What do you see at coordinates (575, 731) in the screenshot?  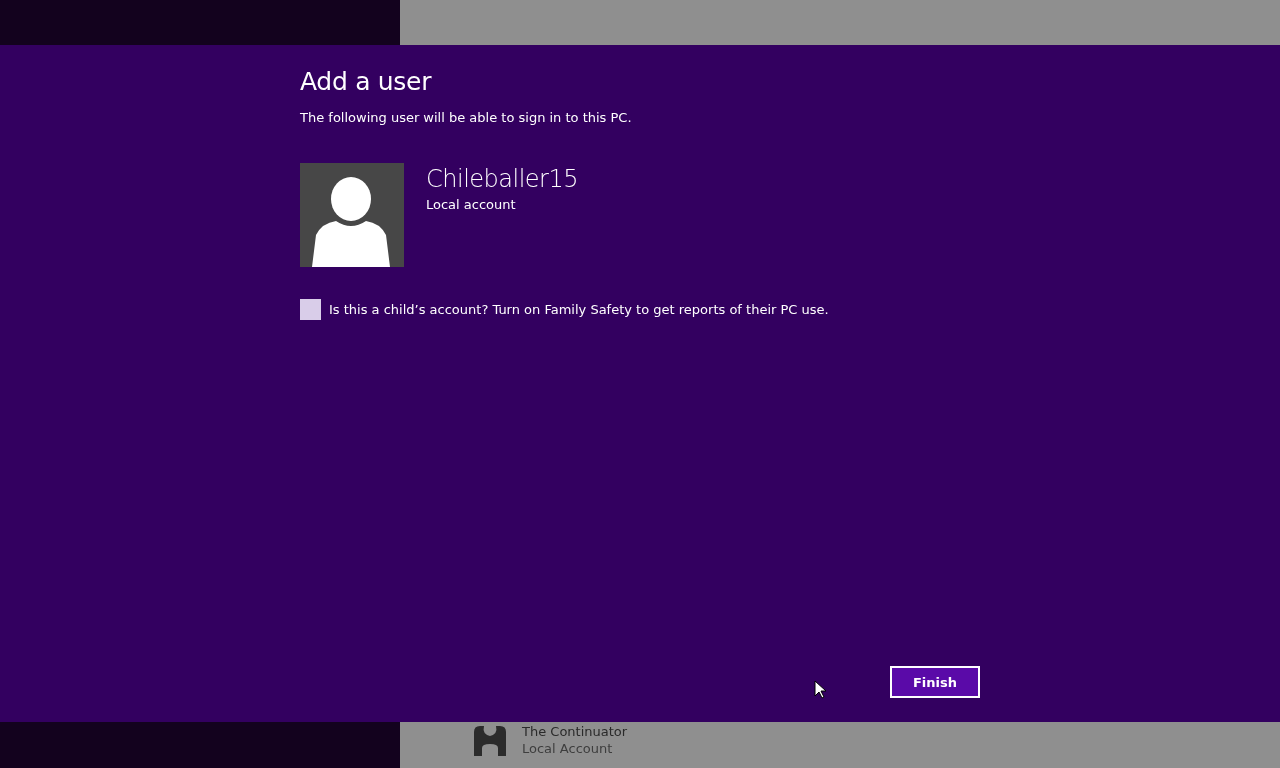 I see `background-user-name: The Continuator` at bounding box center [575, 731].